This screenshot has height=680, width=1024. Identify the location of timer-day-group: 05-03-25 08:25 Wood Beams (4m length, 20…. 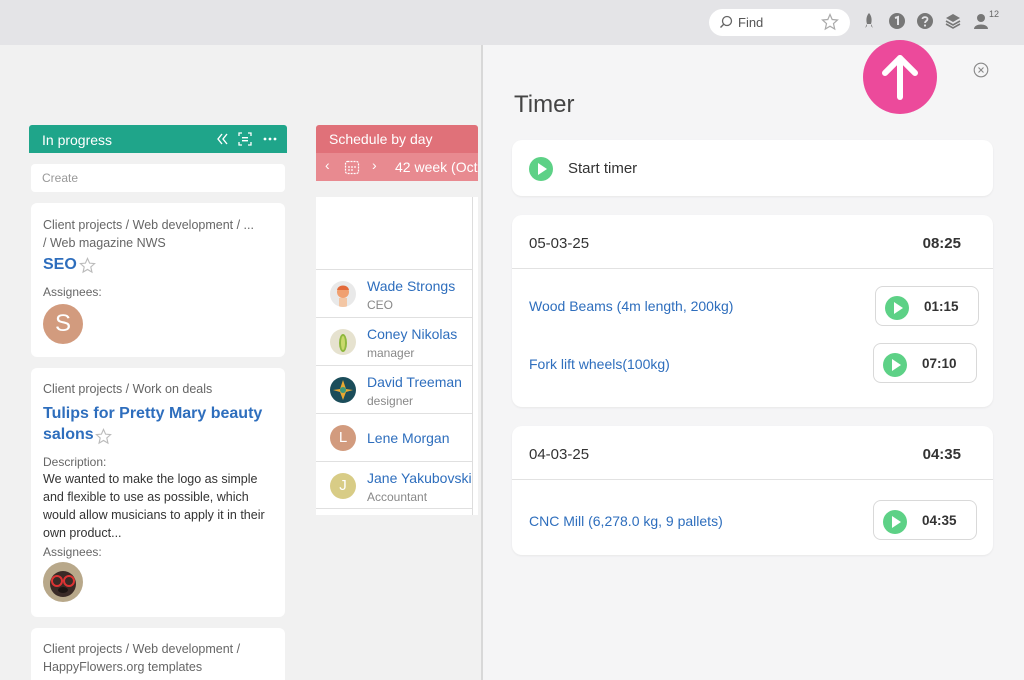
(752, 311).